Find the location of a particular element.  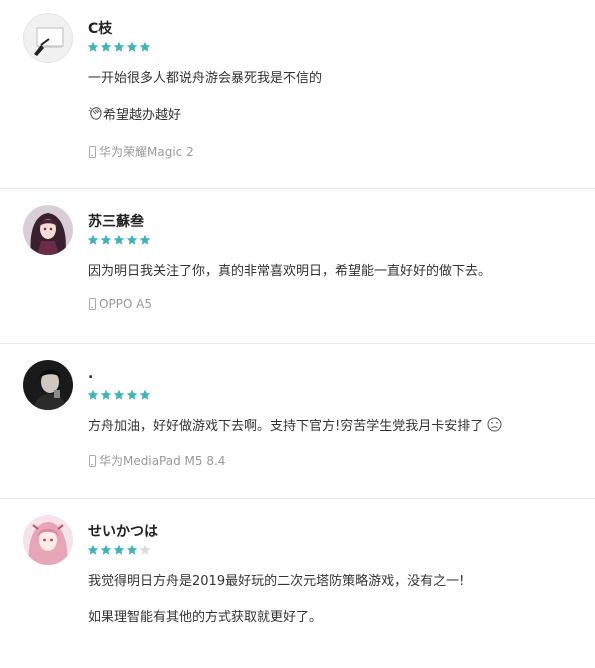

username: 苏三蘇叁 is located at coordinates (116, 222).